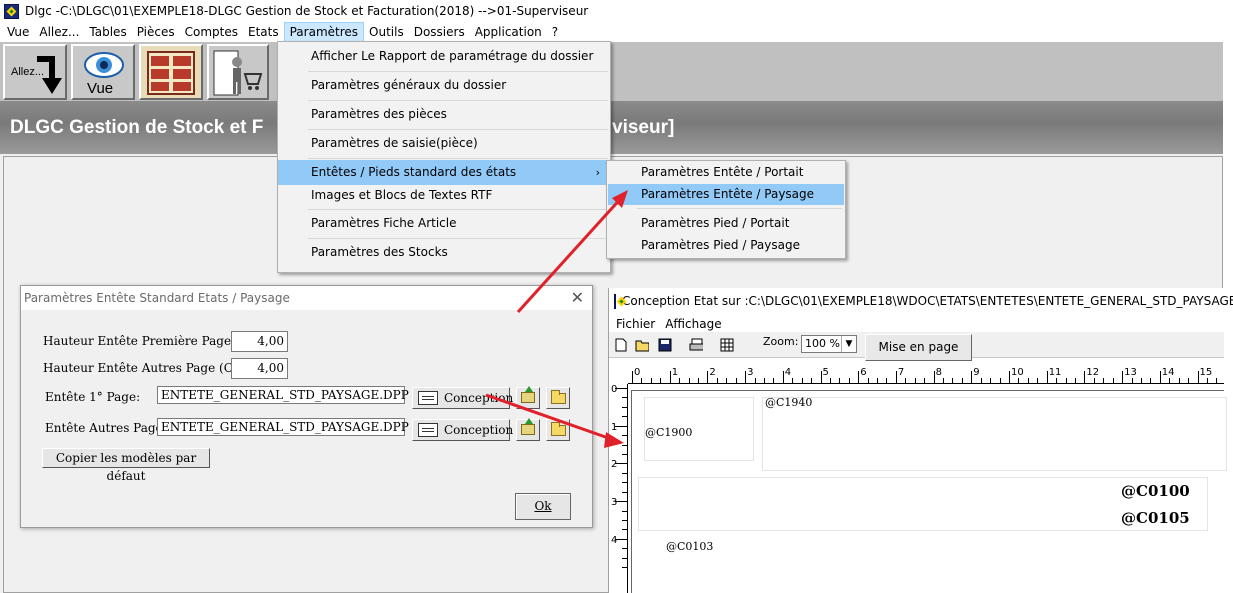  Describe the element at coordinates (689, 546) in the screenshot. I see `field-c0103: @C0103` at that location.